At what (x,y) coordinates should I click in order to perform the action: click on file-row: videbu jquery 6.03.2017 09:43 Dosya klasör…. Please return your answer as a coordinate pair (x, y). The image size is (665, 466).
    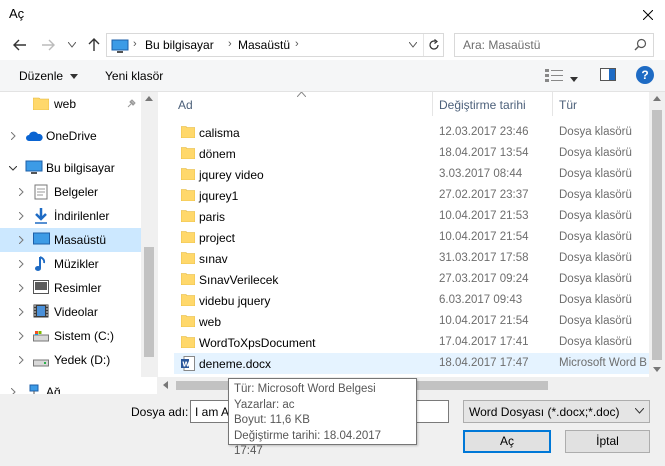
    Looking at the image, I should click on (411, 300).